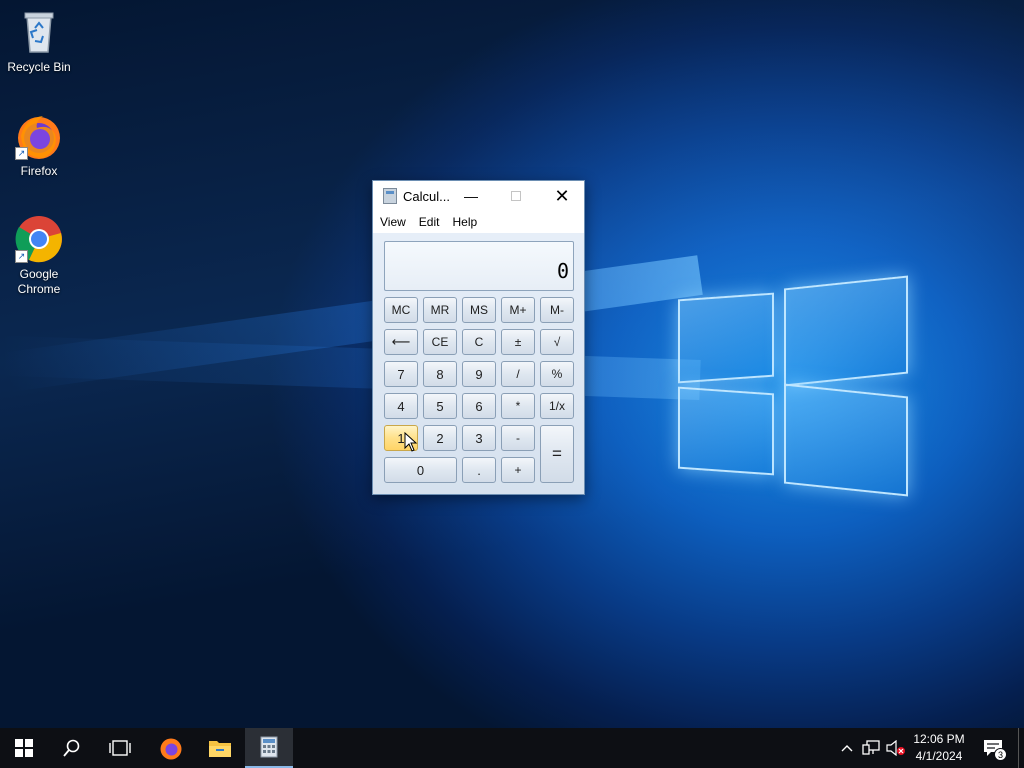 This screenshot has width=1024, height=768. I want to click on menu-view: View, so click(393, 222).